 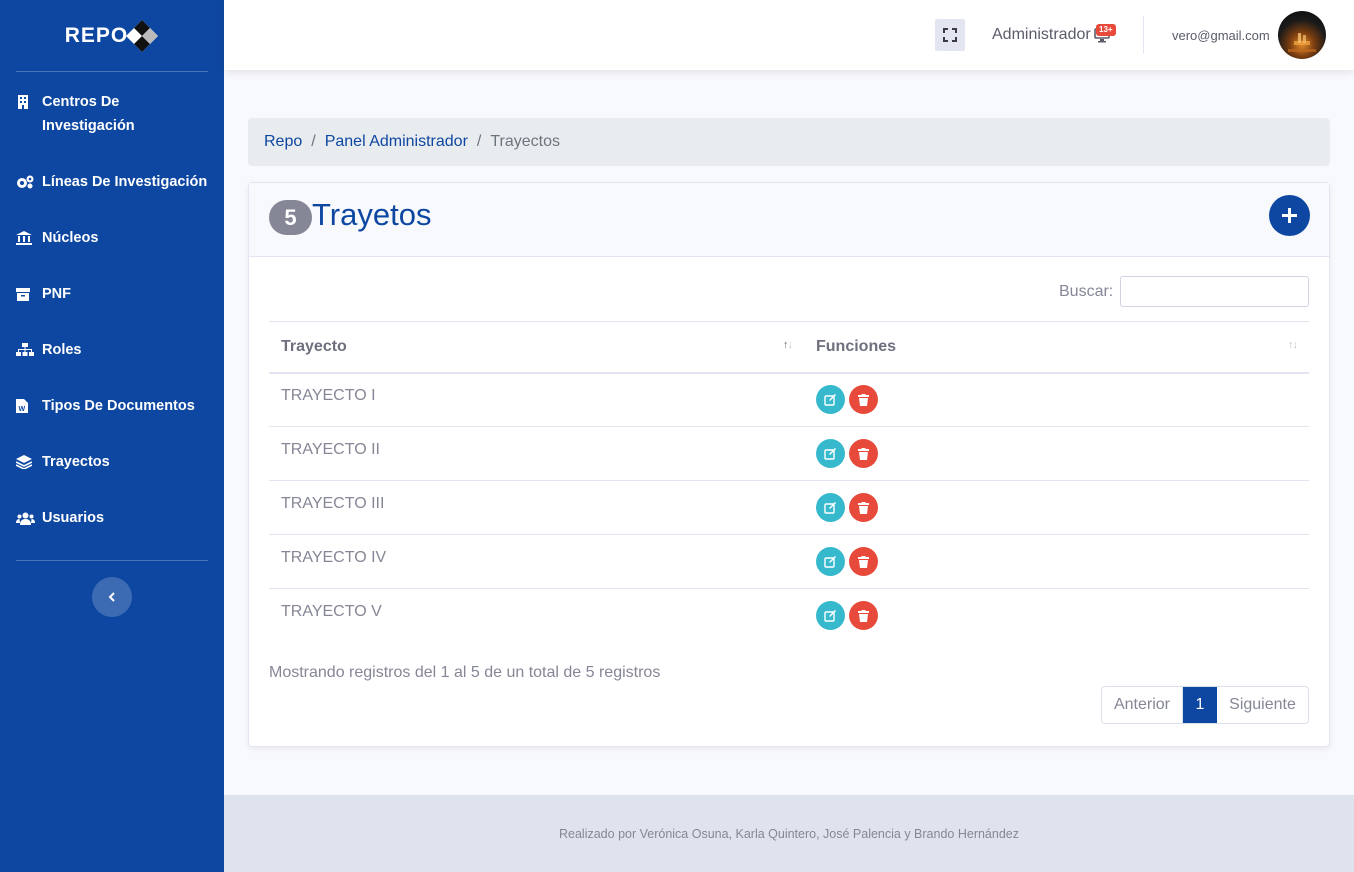 I want to click on sidebar-item-label: Núcleos, so click(x=70, y=238).